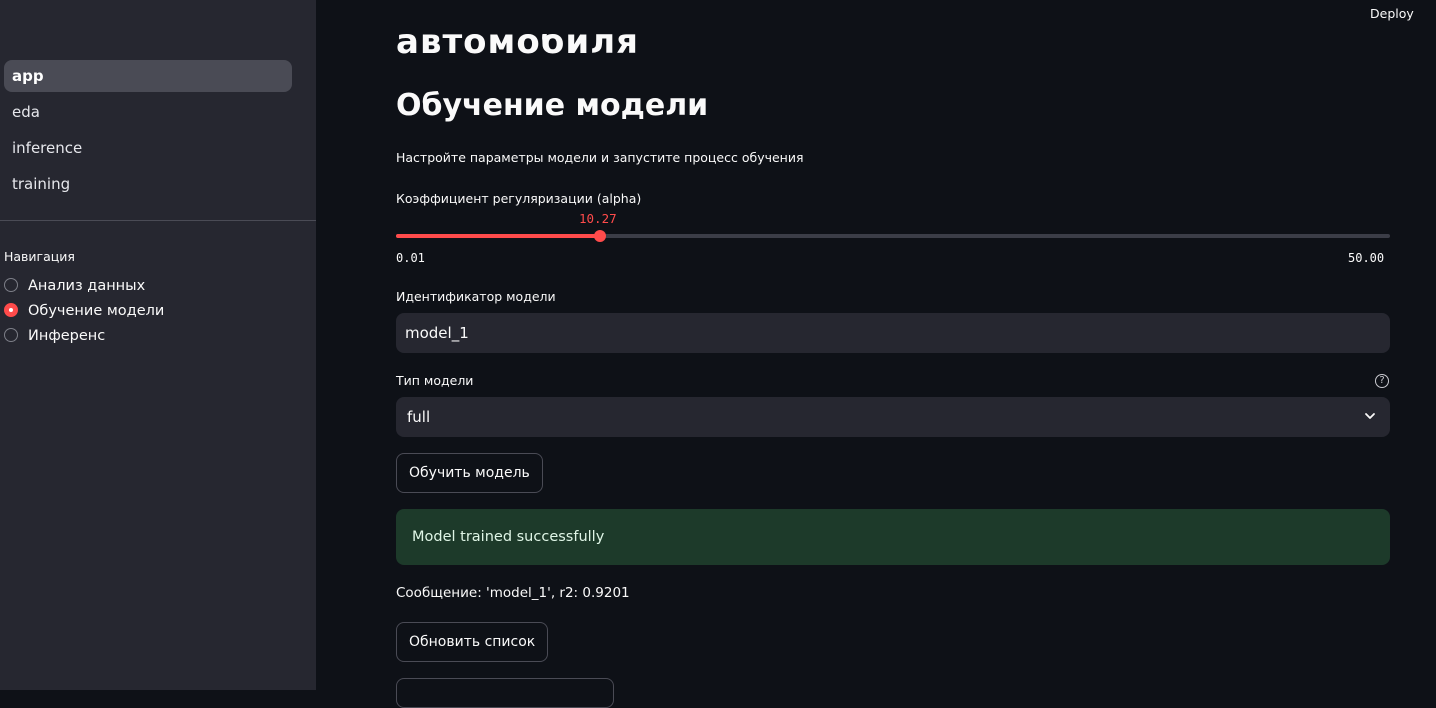  Describe the element at coordinates (893, 417) in the screenshot. I see `model-type-select: full` at that location.